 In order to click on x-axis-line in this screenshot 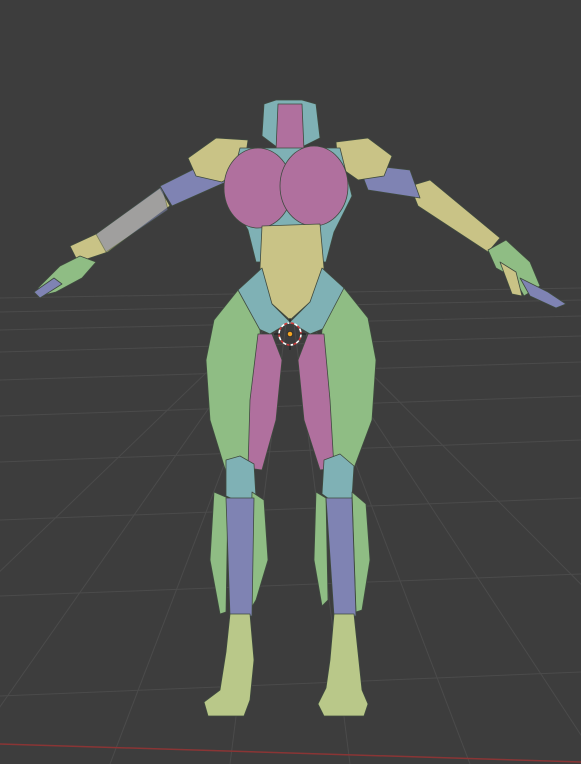, I will do `click(290, 753)`.